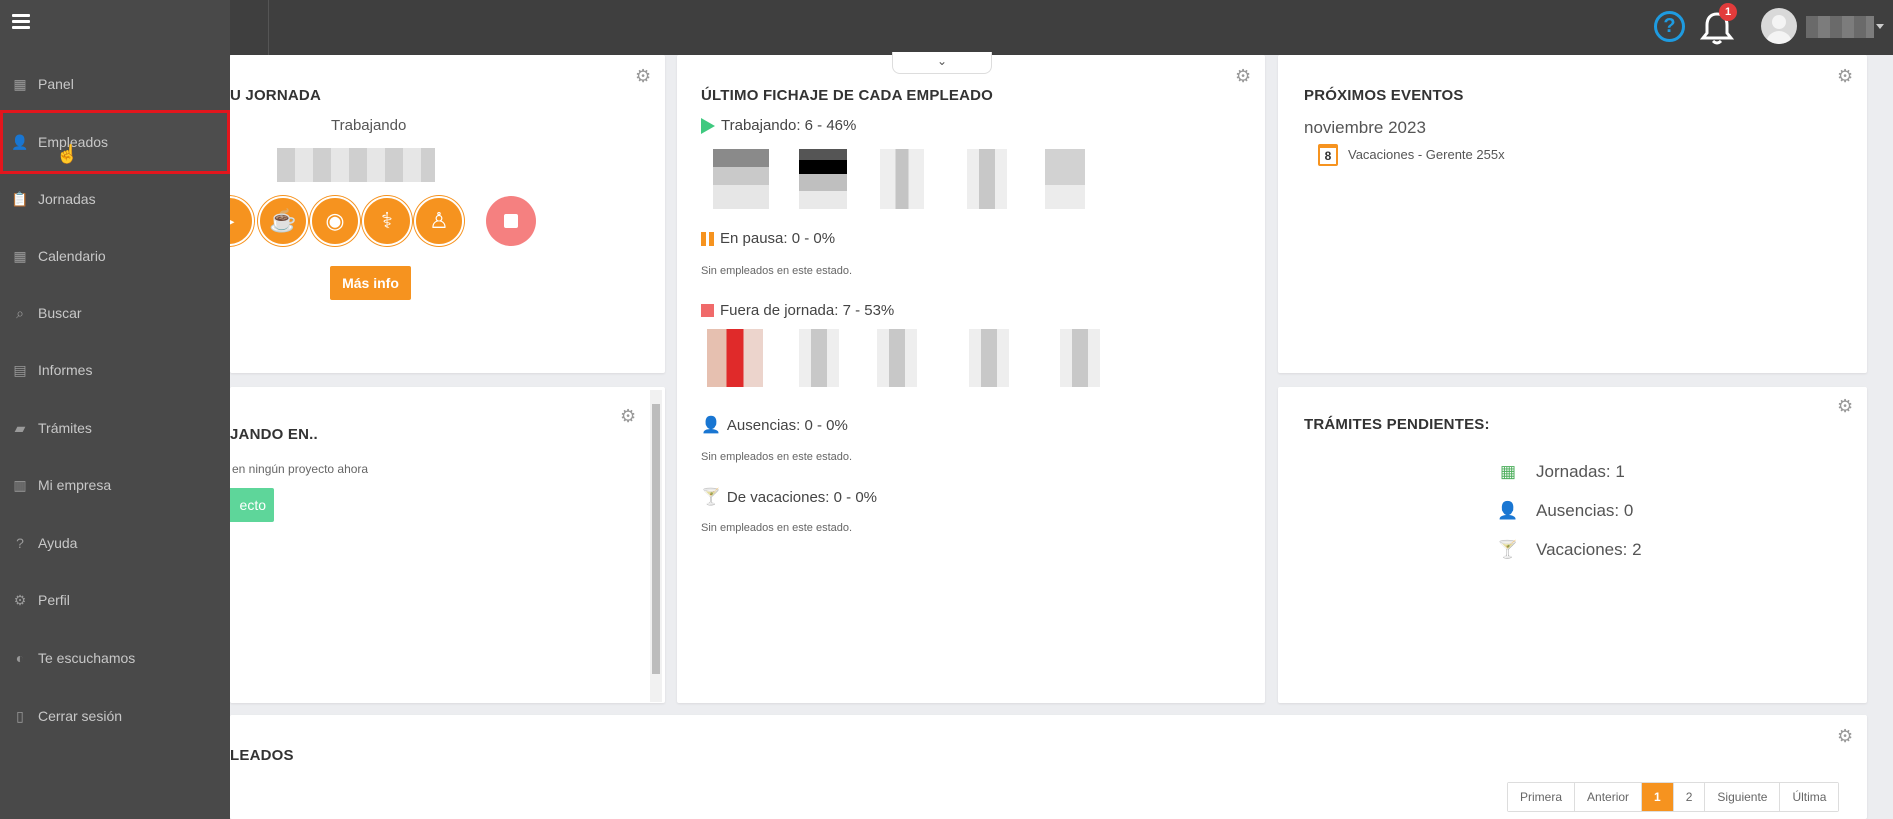 Image resolution: width=1893 pixels, height=819 pixels. I want to click on help-circle-icon: ?, so click(1669, 26).